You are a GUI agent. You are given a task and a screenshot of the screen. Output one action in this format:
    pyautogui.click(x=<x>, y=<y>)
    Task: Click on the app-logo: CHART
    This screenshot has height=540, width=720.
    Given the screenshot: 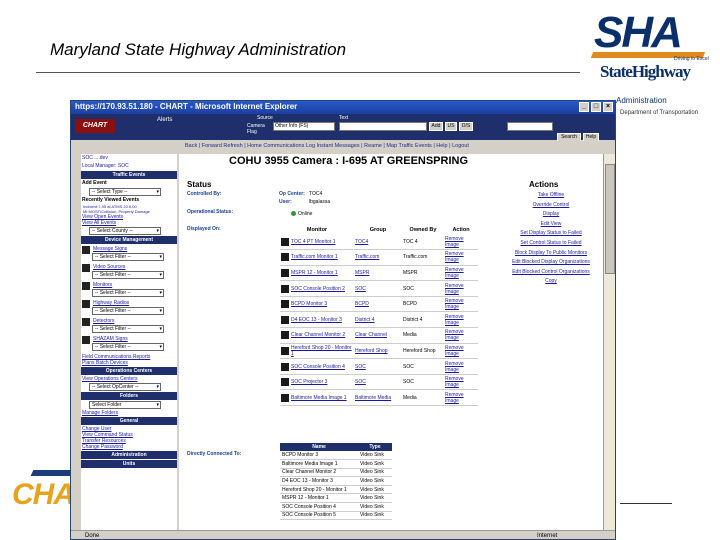 What is the action you would take?
    pyautogui.click(x=95, y=126)
    